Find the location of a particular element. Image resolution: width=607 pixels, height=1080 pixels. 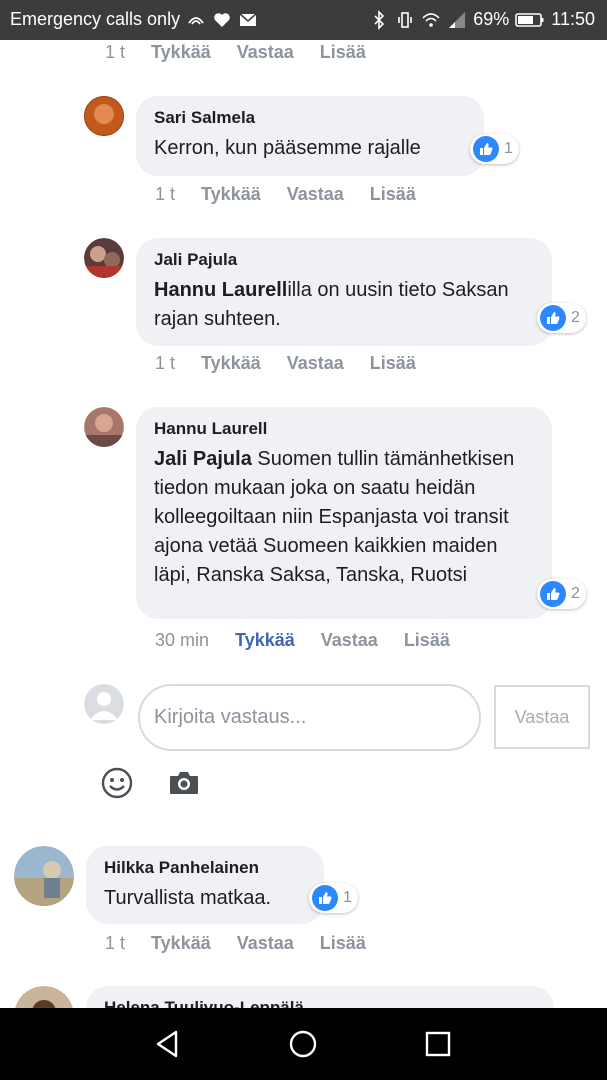

nfc-icon is located at coordinates (196, 20).